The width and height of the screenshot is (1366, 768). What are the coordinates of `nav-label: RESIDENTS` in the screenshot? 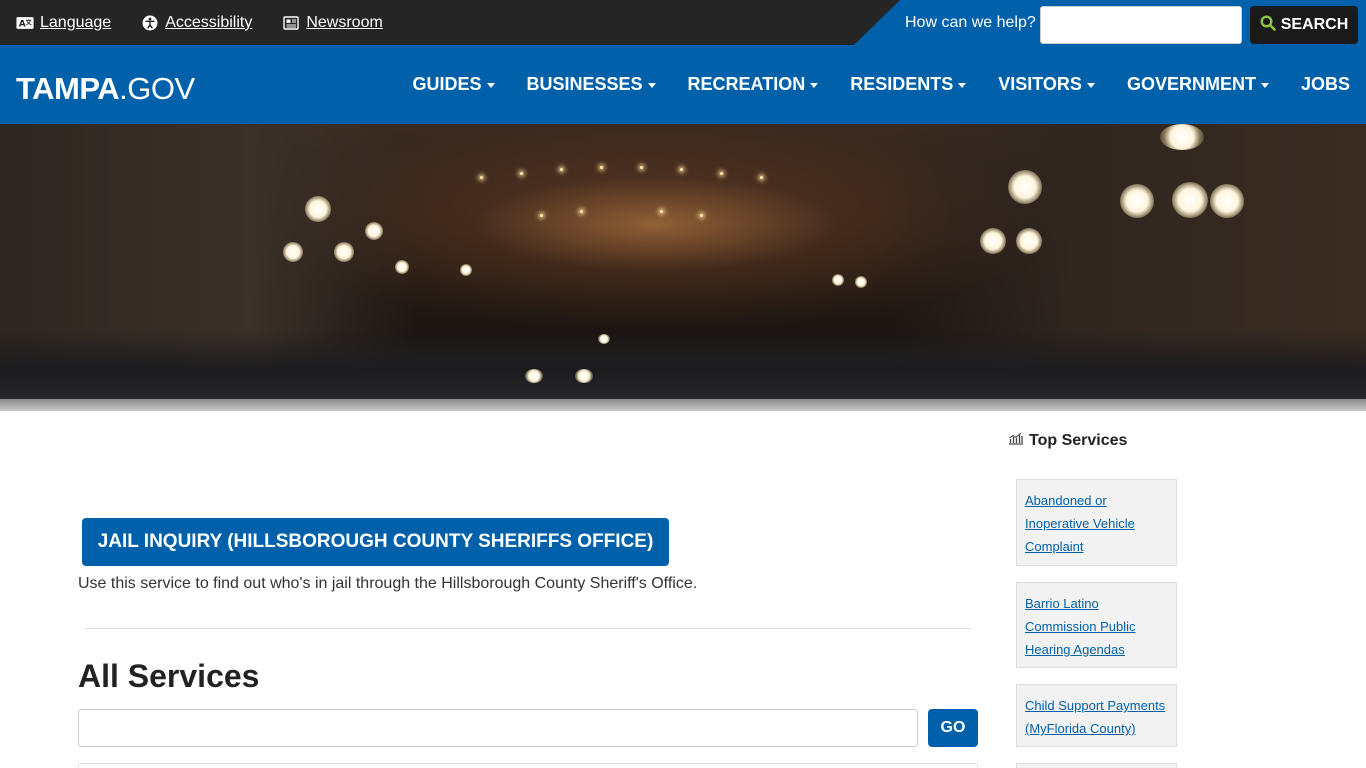 It's located at (902, 84).